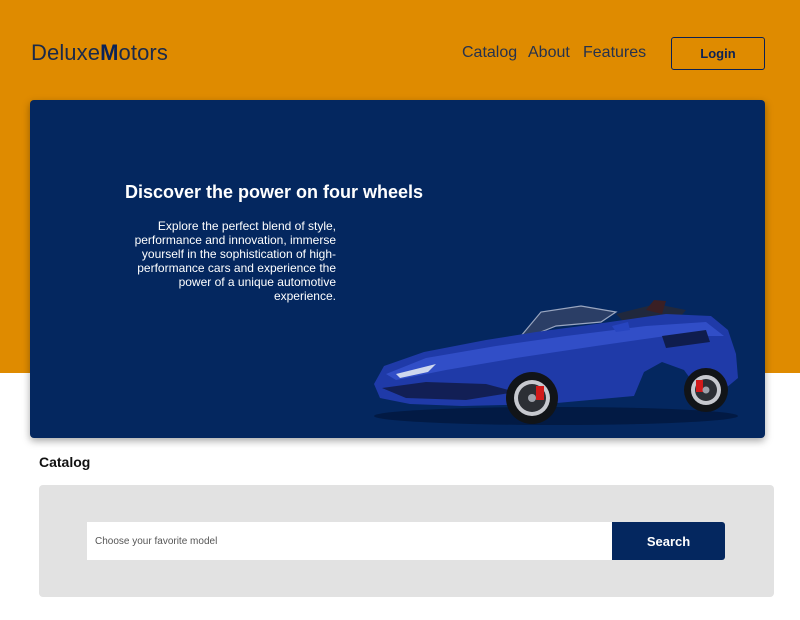 The width and height of the screenshot is (800, 620). I want to click on nav-link-features: Features, so click(614, 53).